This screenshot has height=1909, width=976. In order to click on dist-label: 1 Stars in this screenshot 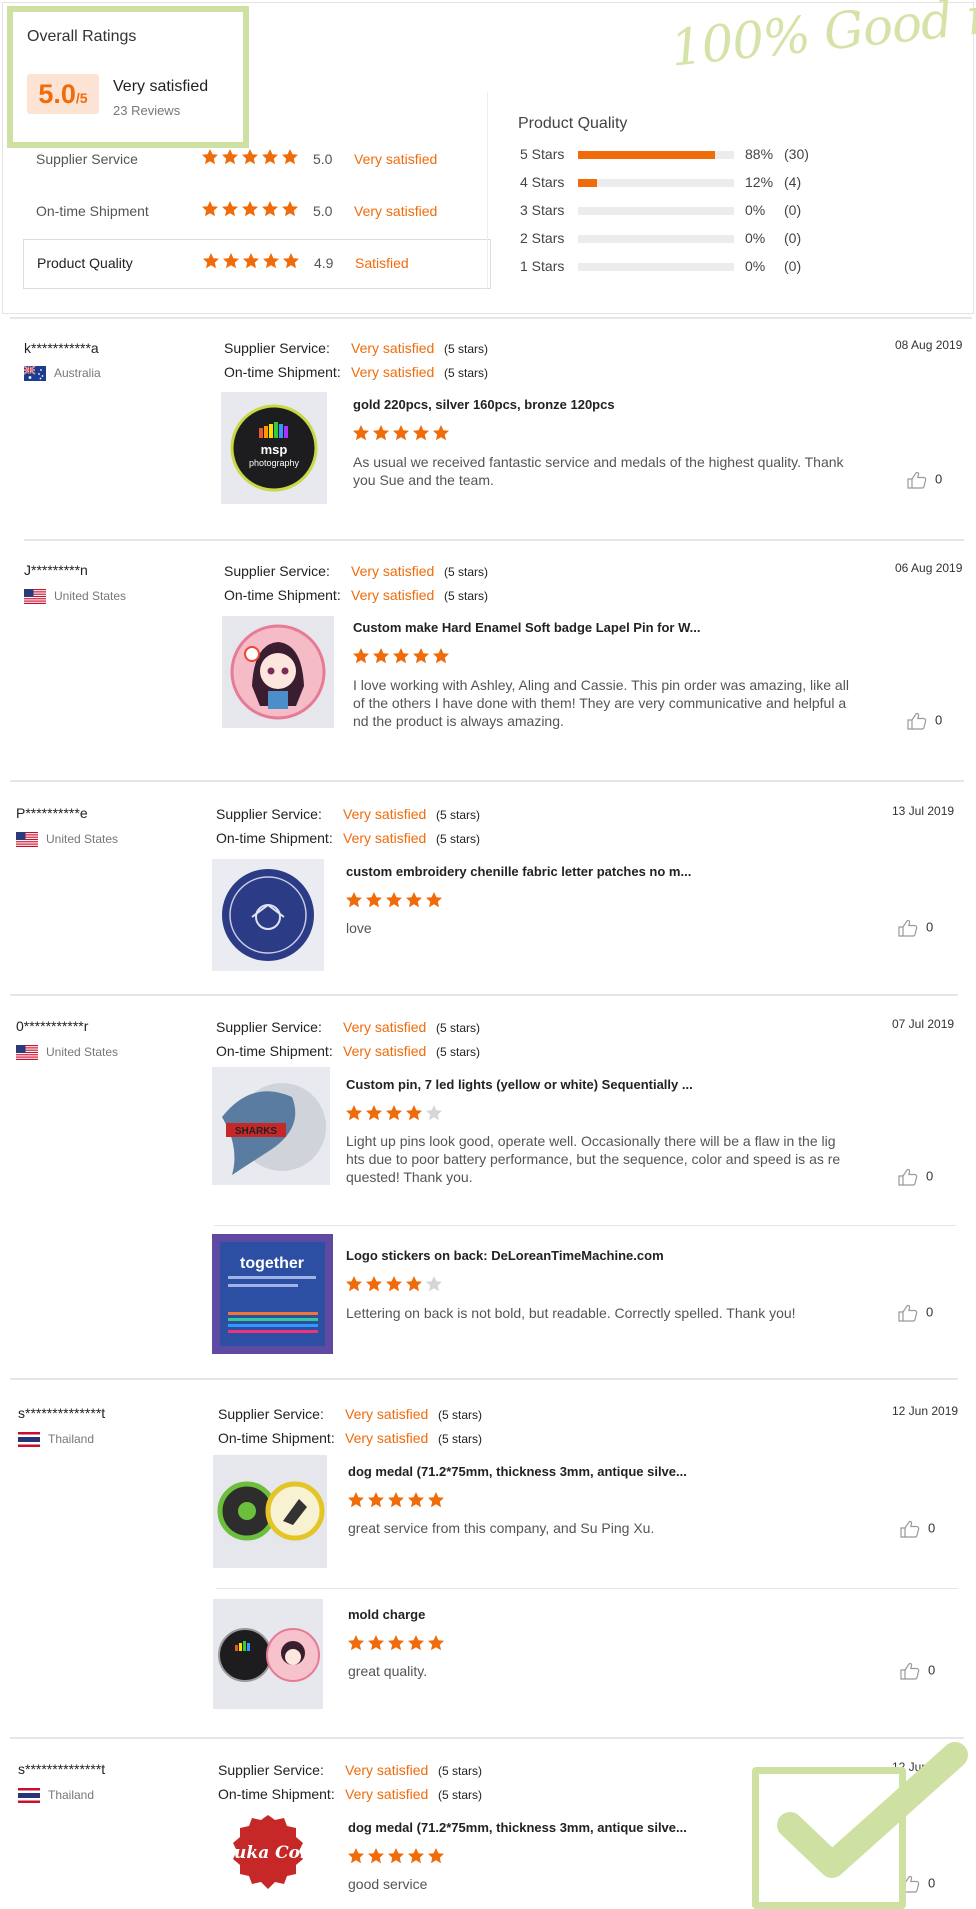, I will do `click(542, 266)`.